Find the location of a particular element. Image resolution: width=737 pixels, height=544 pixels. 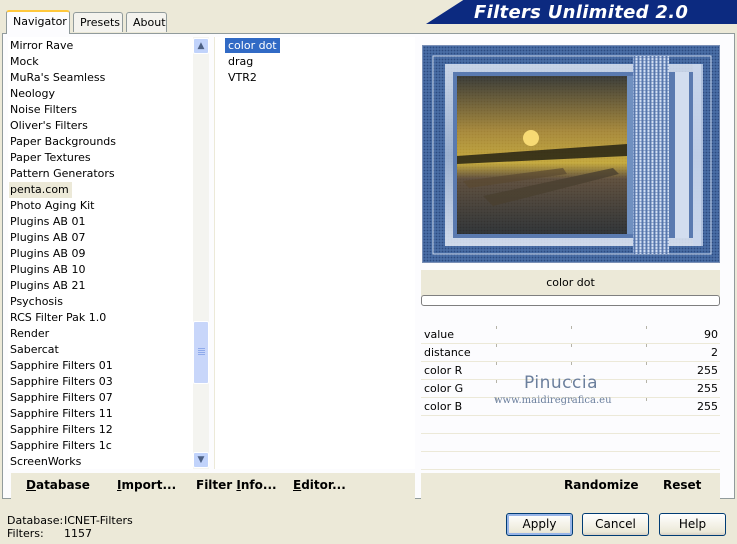

param-label: value is located at coordinates (439, 334).